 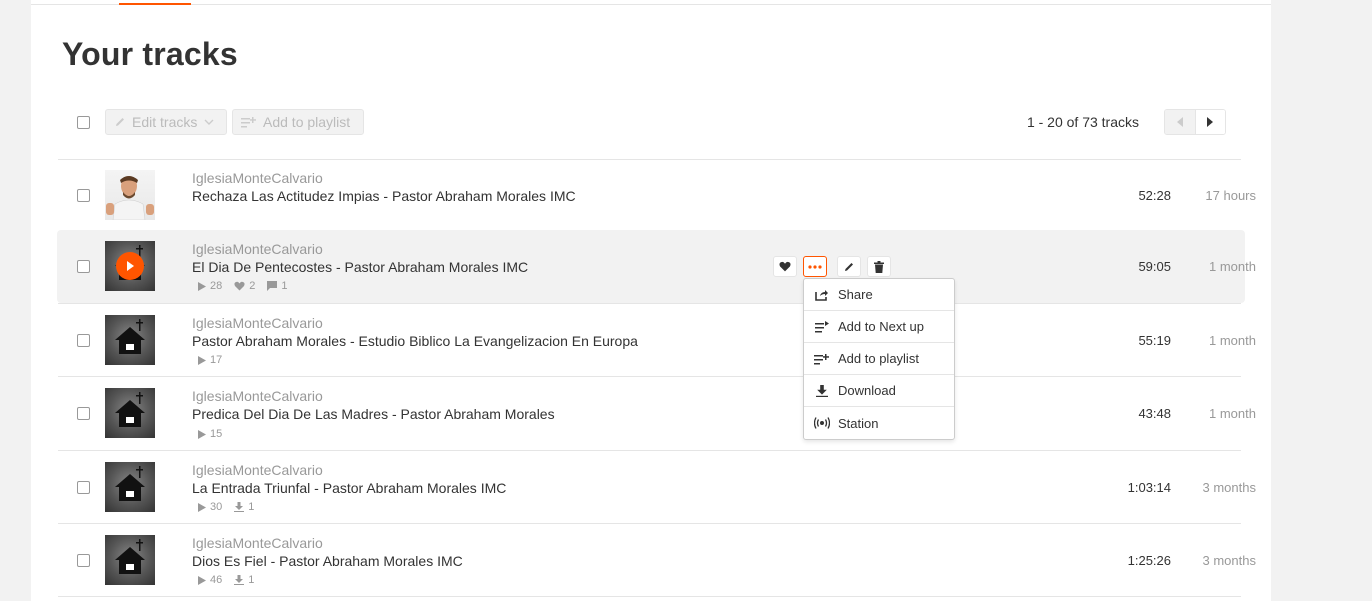 I want to click on arrow-left-icon, so click(x=1179, y=122).